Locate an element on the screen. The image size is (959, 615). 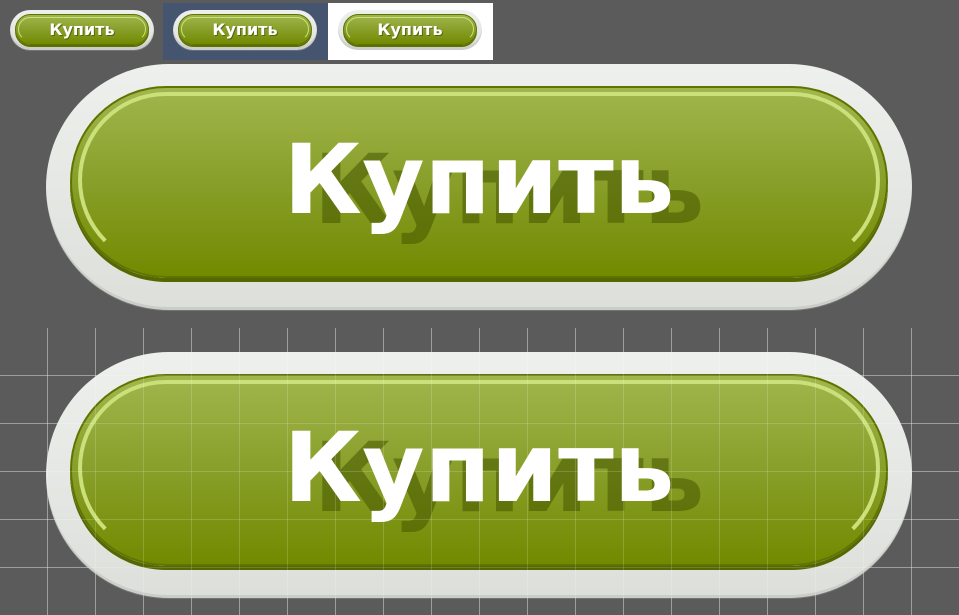
preview-panel-dark: Купить is located at coordinates (81, 31).